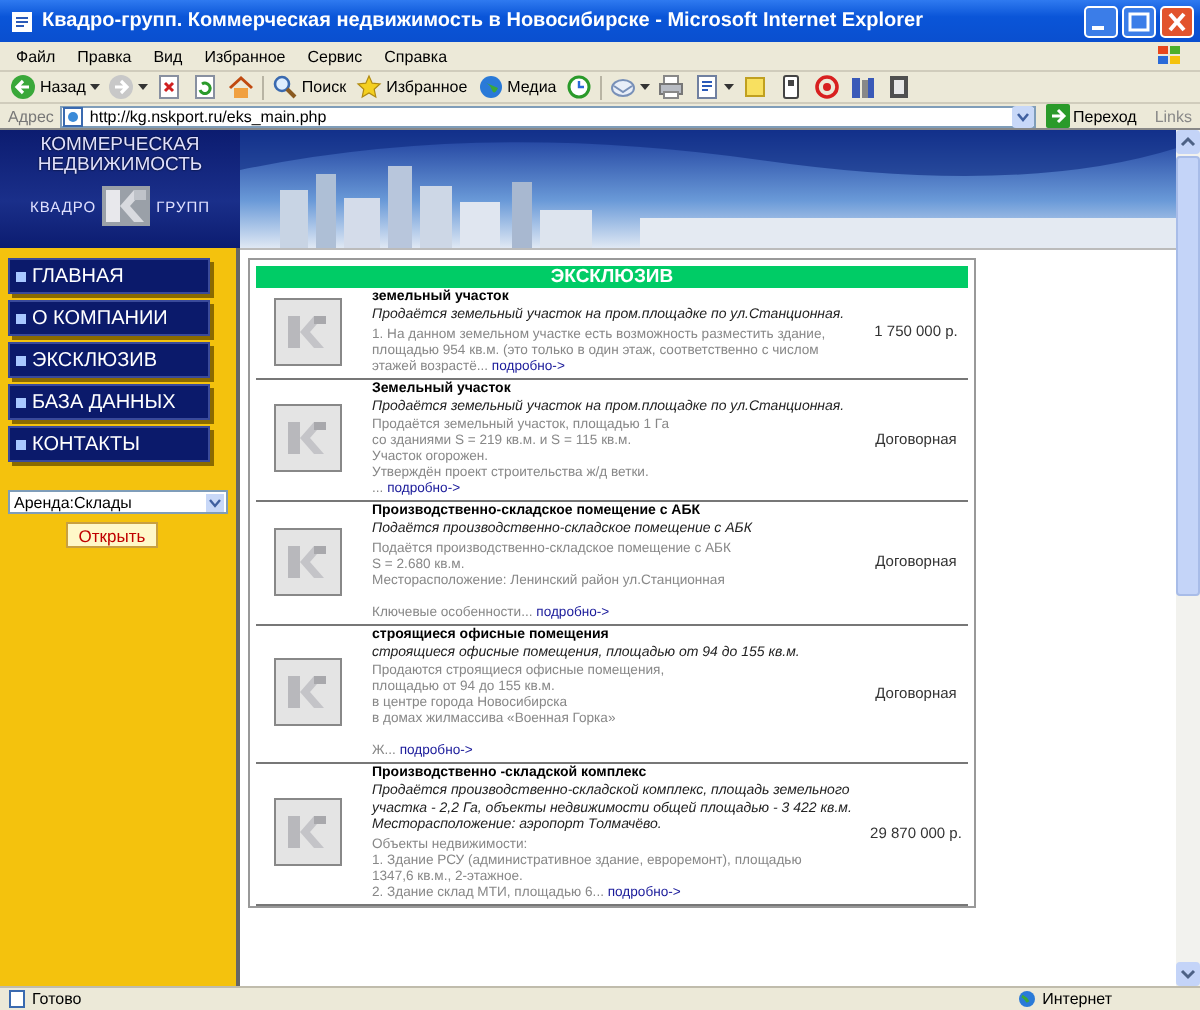 The height and width of the screenshot is (1010, 1200). I want to click on close-button, so click(1177, 21).